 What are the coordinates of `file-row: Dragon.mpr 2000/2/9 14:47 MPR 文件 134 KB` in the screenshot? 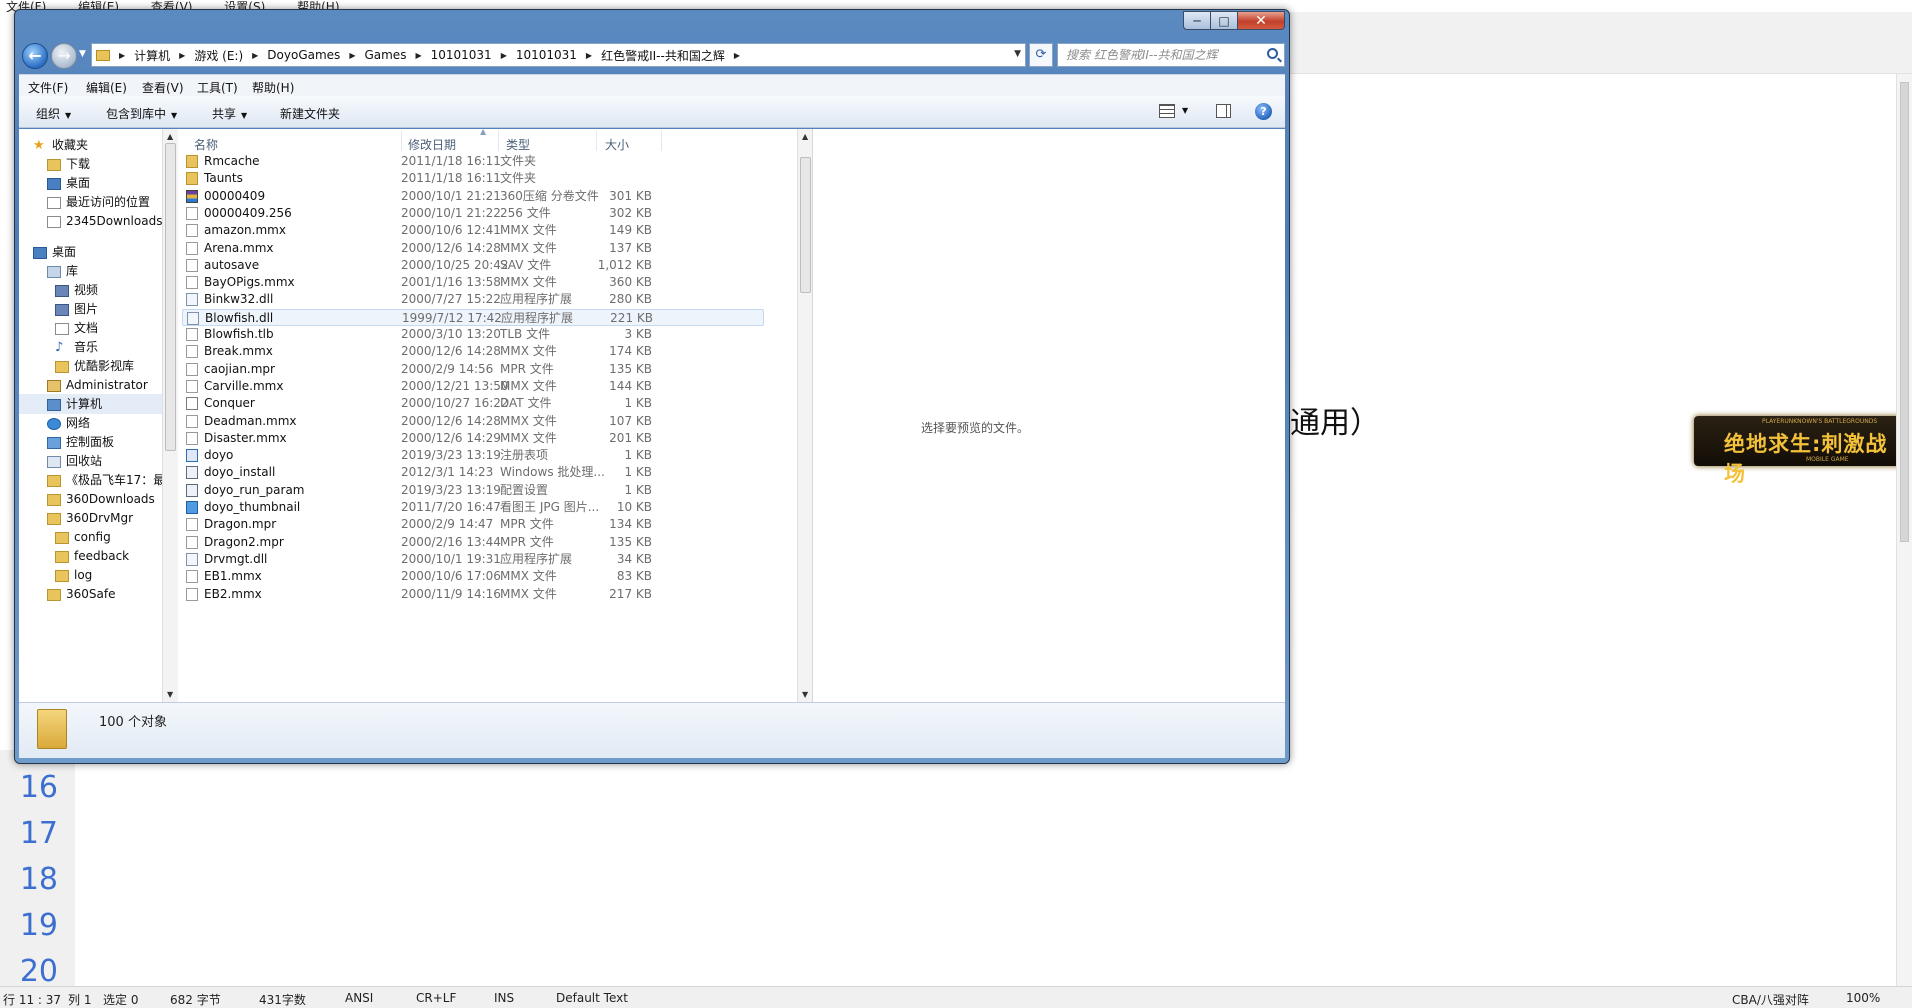 It's located at (473, 524).